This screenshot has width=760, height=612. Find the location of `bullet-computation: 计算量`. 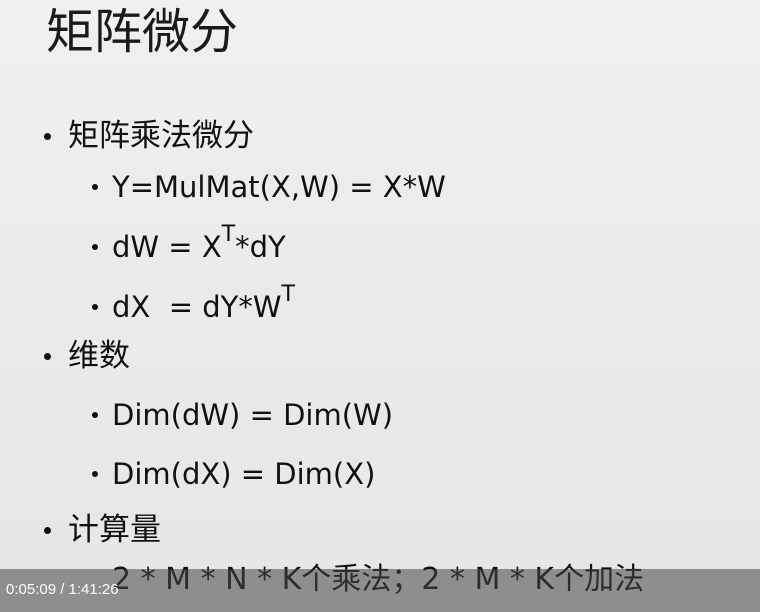

bullet-computation: 计算量 is located at coordinates (102, 530).